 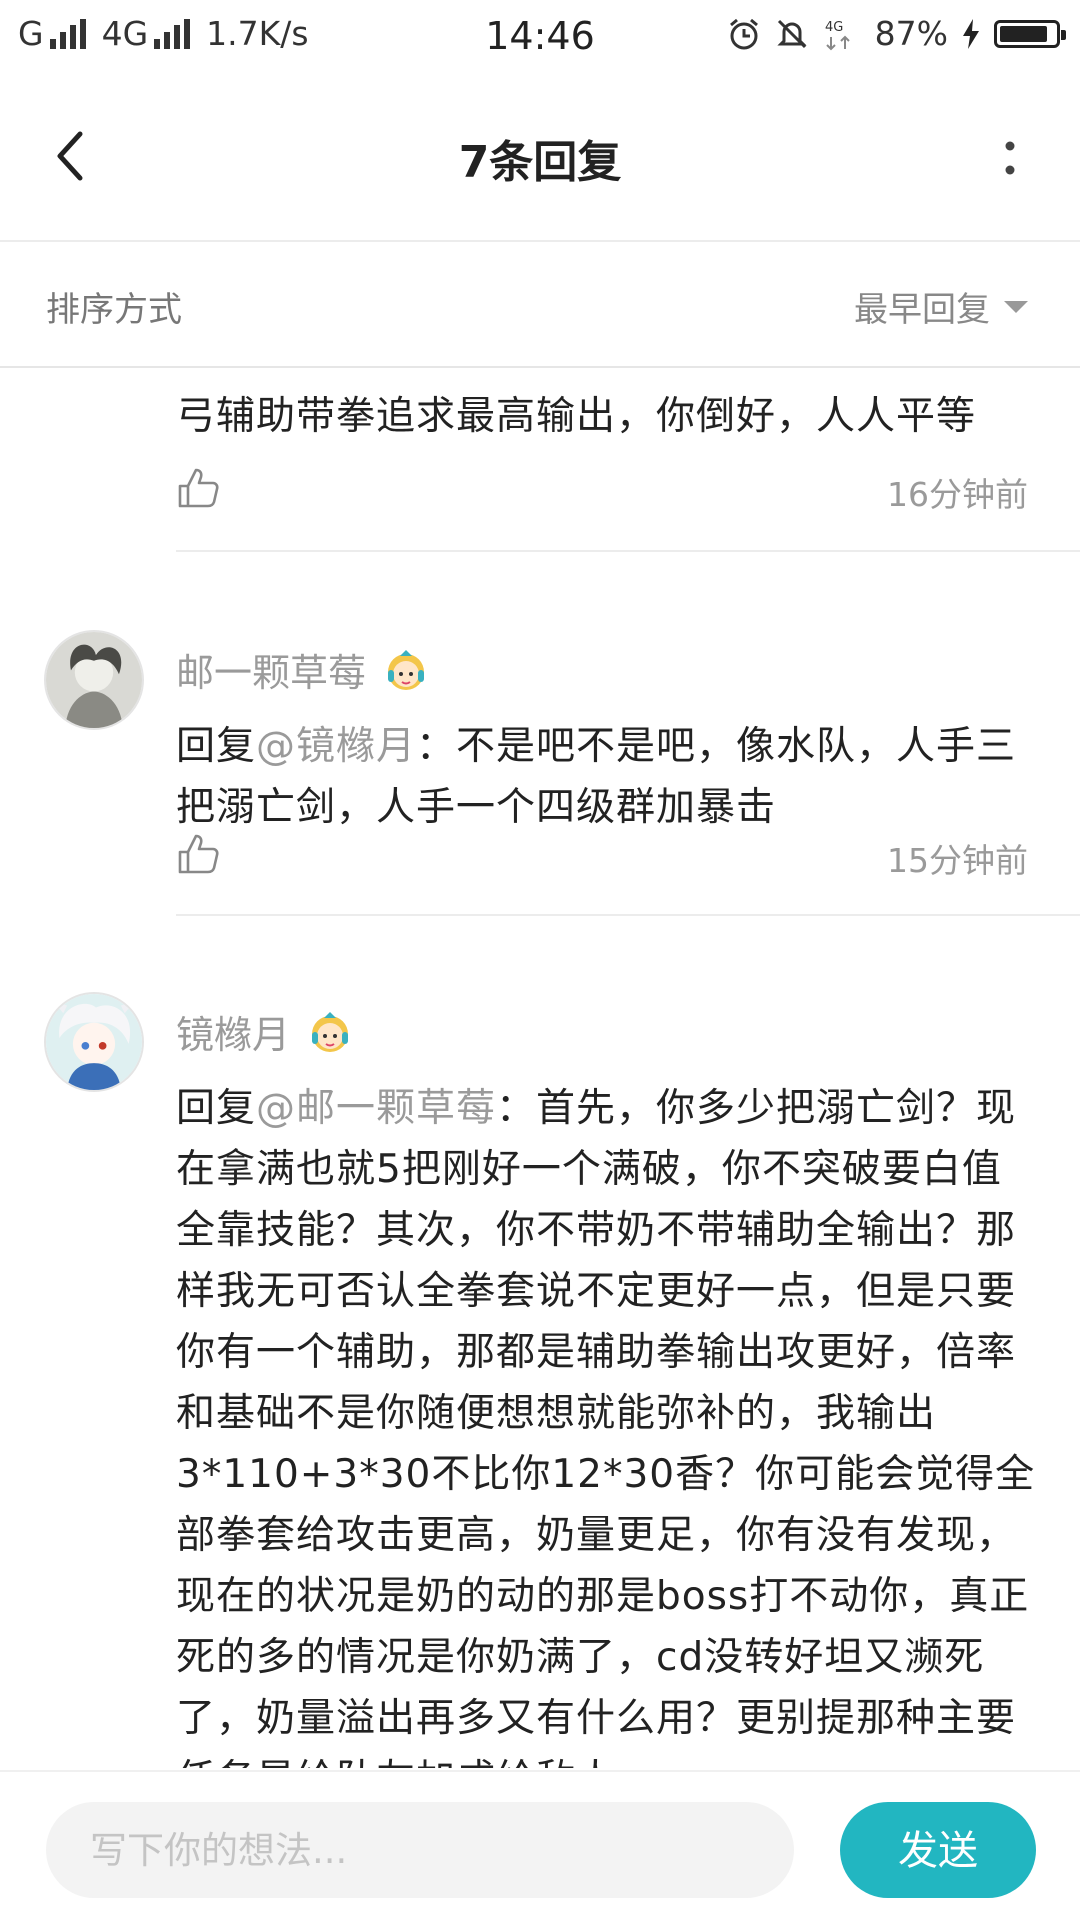 What do you see at coordinates (957, 494) in the screenshot?
I see `comment-time: 16分钟前` at bounding box center [957, 494].